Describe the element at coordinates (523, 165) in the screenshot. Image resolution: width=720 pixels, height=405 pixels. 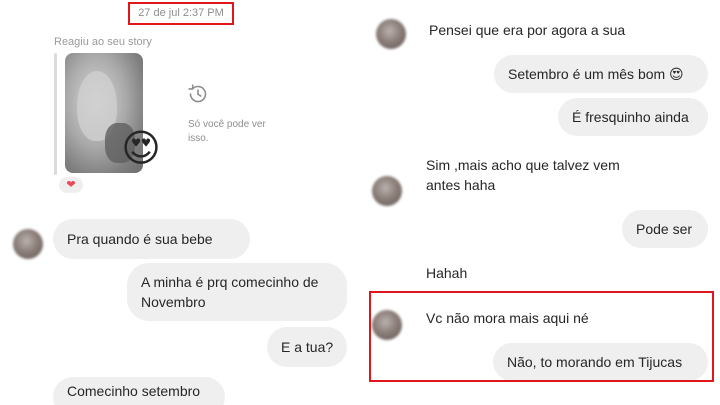
I see `message-text-line1: Sim ,mais acho que talvez vem` at that location.